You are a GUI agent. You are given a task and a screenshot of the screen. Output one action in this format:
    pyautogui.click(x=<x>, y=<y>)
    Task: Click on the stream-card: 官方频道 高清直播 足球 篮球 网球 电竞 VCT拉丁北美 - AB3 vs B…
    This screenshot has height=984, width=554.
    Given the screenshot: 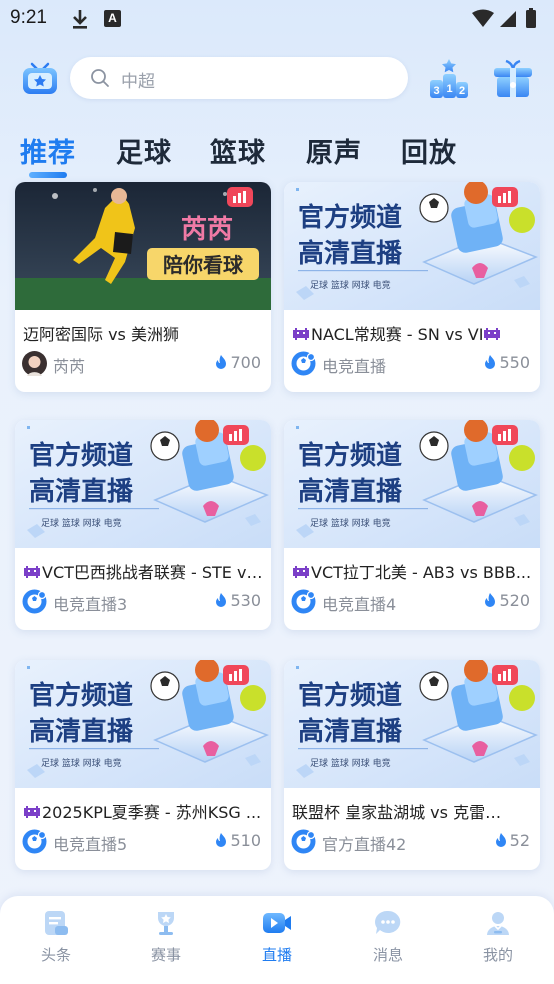 What is the action you would take?
    pyautogui.click(x=412, y=525)
    